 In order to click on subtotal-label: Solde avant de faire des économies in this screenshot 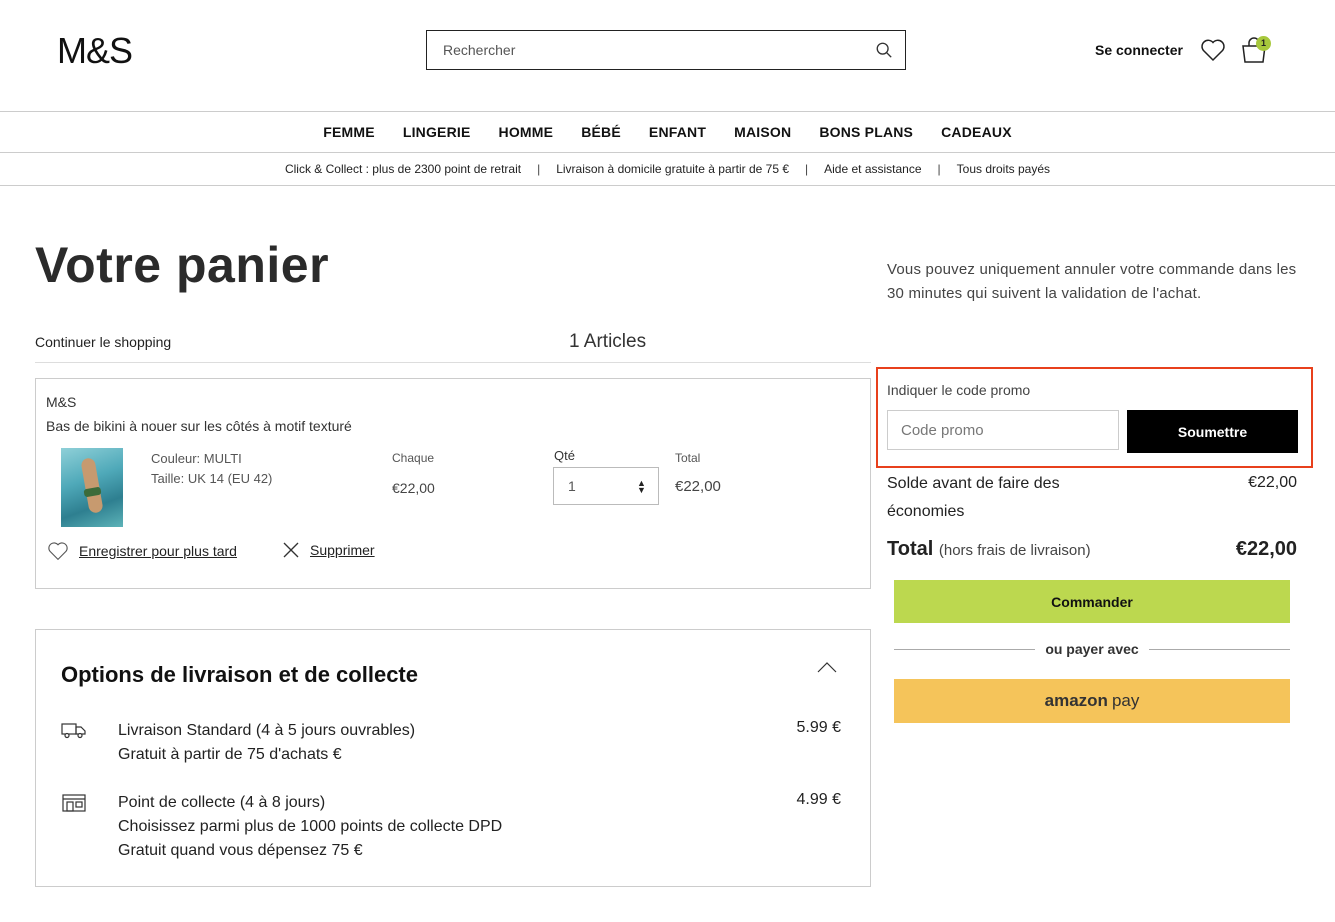, I will do `click(973, 497)`.